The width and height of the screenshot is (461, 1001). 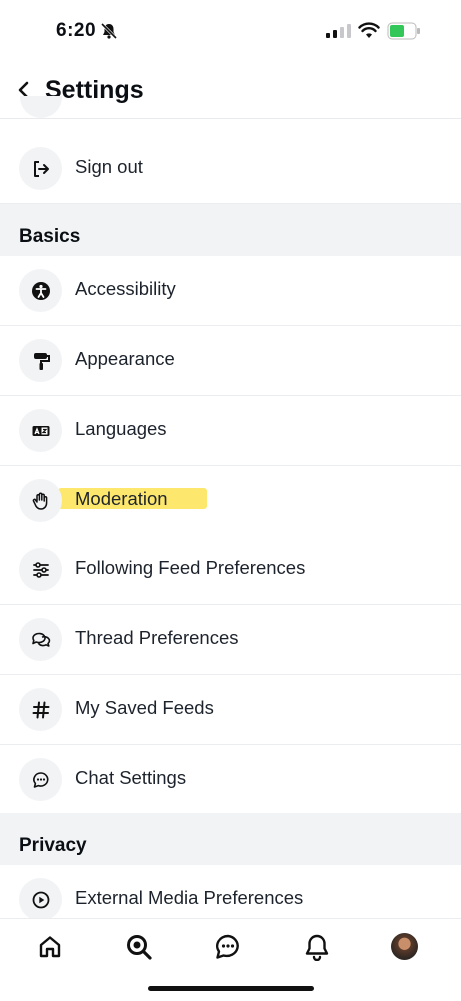 I want to click on battery-icon, so click(x=403, y=31).